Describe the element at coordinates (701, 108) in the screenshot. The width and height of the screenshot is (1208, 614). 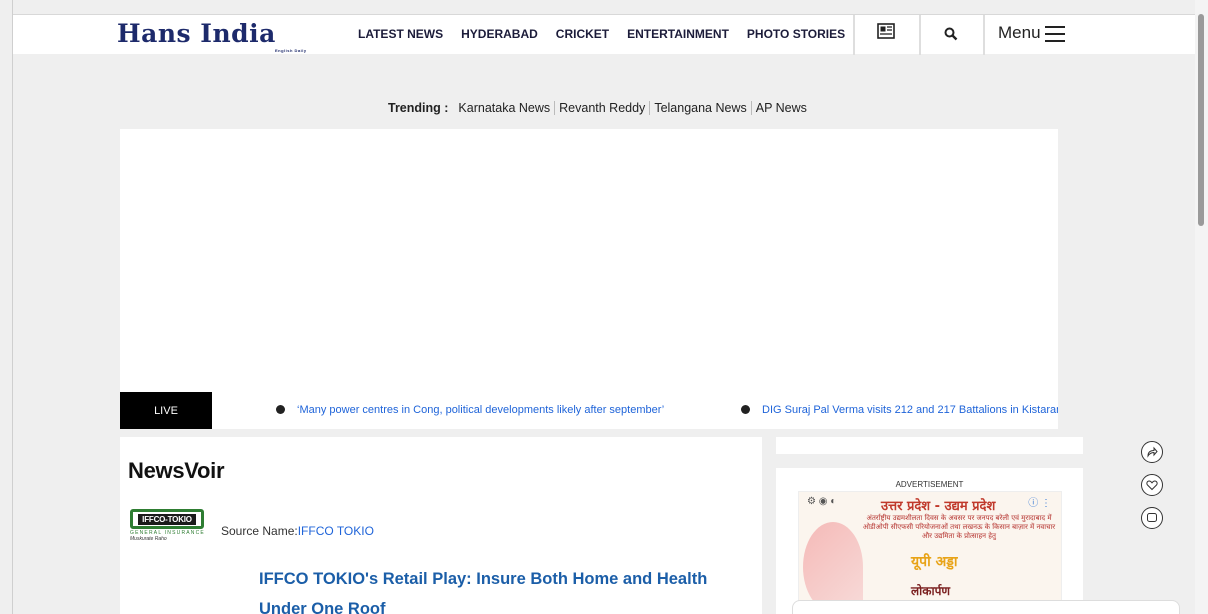
I see `trending-item: Telangana News` at that location.